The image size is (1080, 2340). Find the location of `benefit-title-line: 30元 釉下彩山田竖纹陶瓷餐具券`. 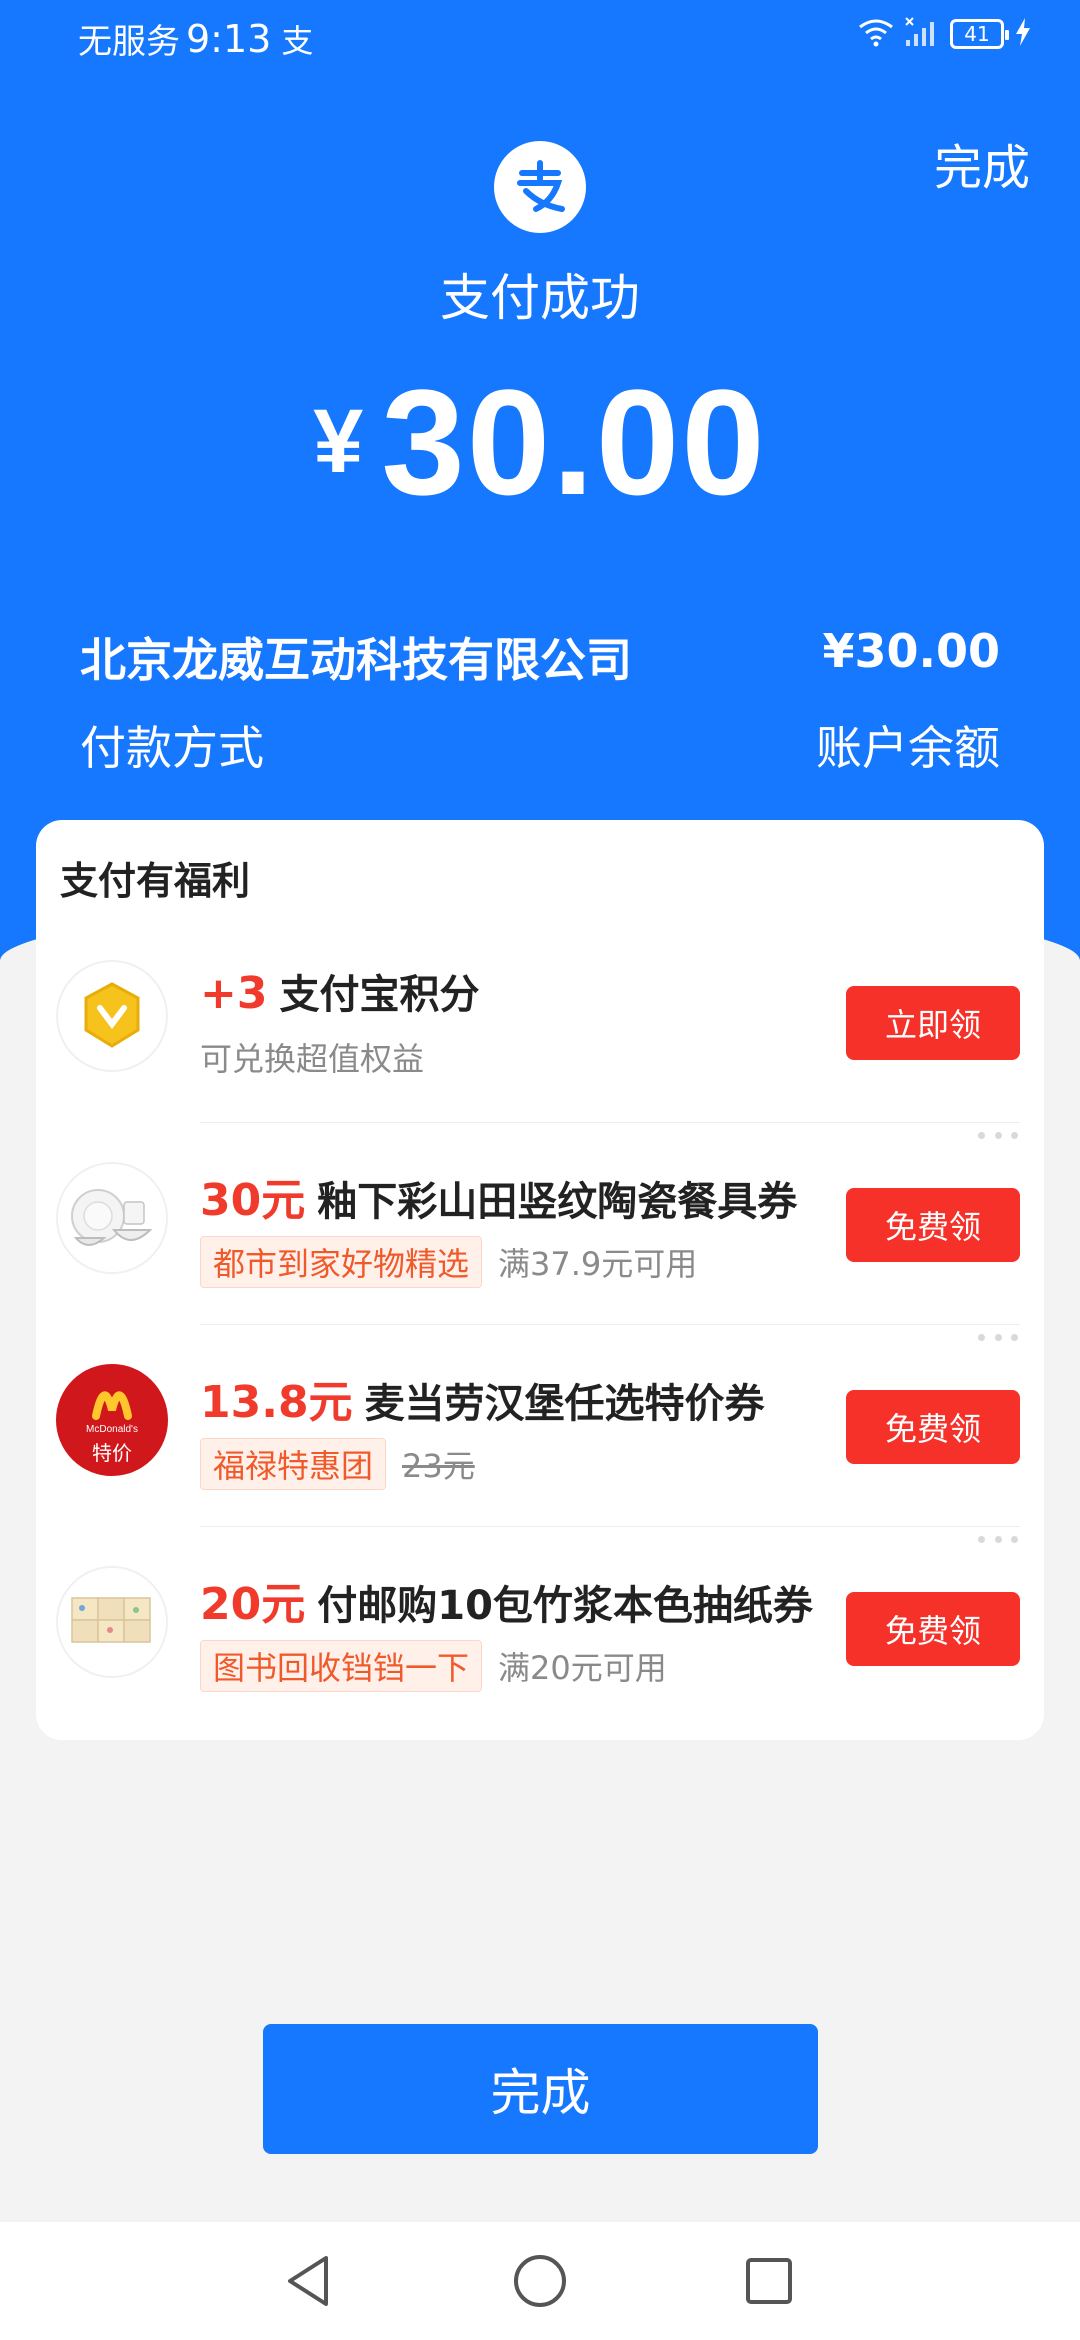

benefit-title-line: 30元 釉下彩山田竖纹陶瓷餐具券 is located at coordinates (498, 1196).